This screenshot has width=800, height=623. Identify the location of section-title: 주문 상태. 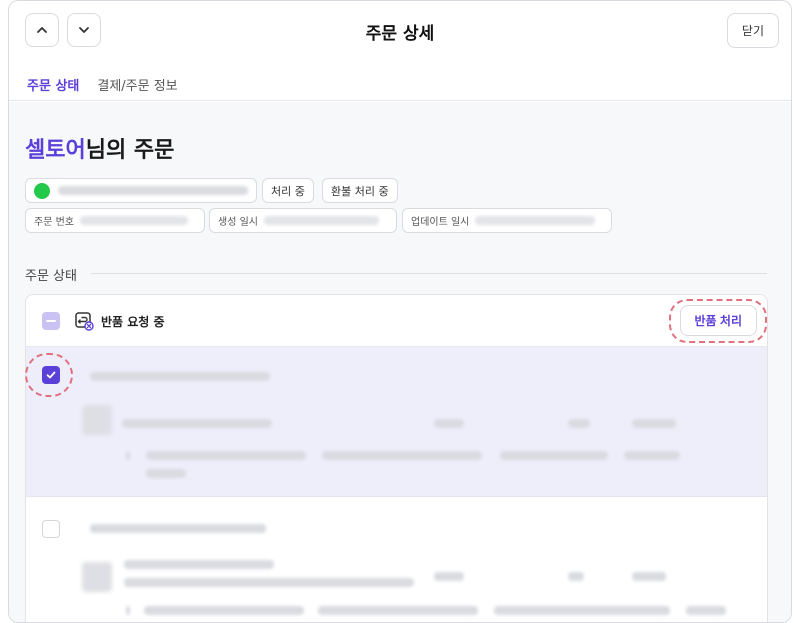
(51, 276).